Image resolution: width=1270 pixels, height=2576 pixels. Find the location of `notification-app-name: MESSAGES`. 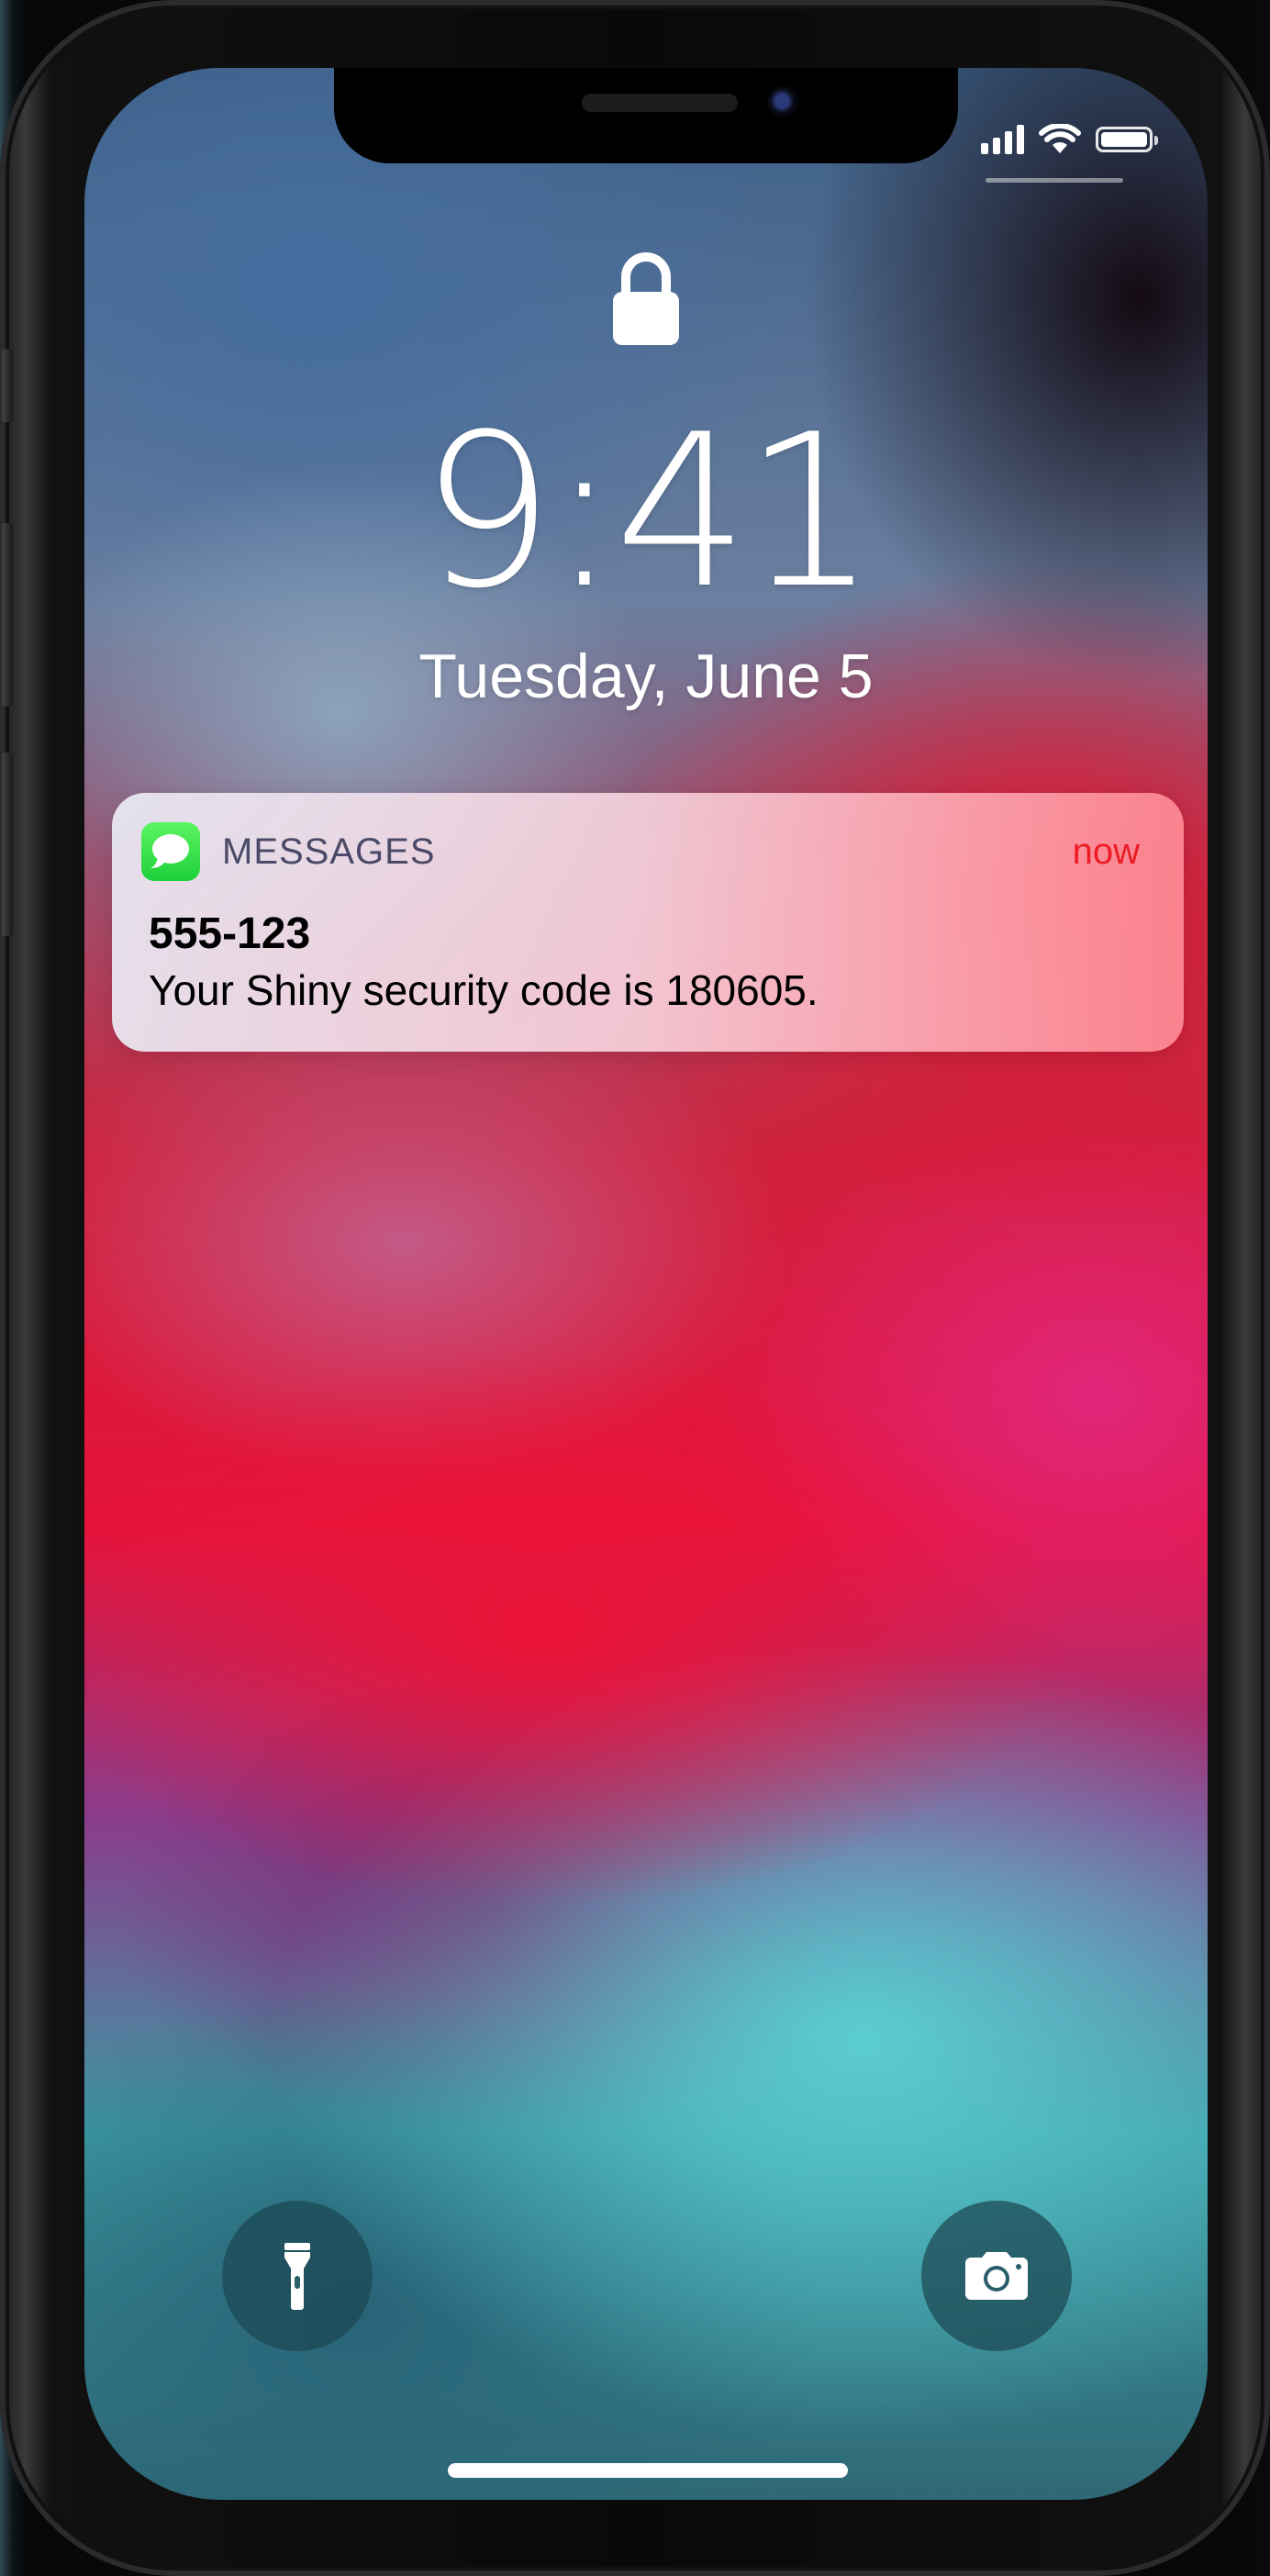

notification-app-name: MESSAGES is located at coordinates (329, 851).